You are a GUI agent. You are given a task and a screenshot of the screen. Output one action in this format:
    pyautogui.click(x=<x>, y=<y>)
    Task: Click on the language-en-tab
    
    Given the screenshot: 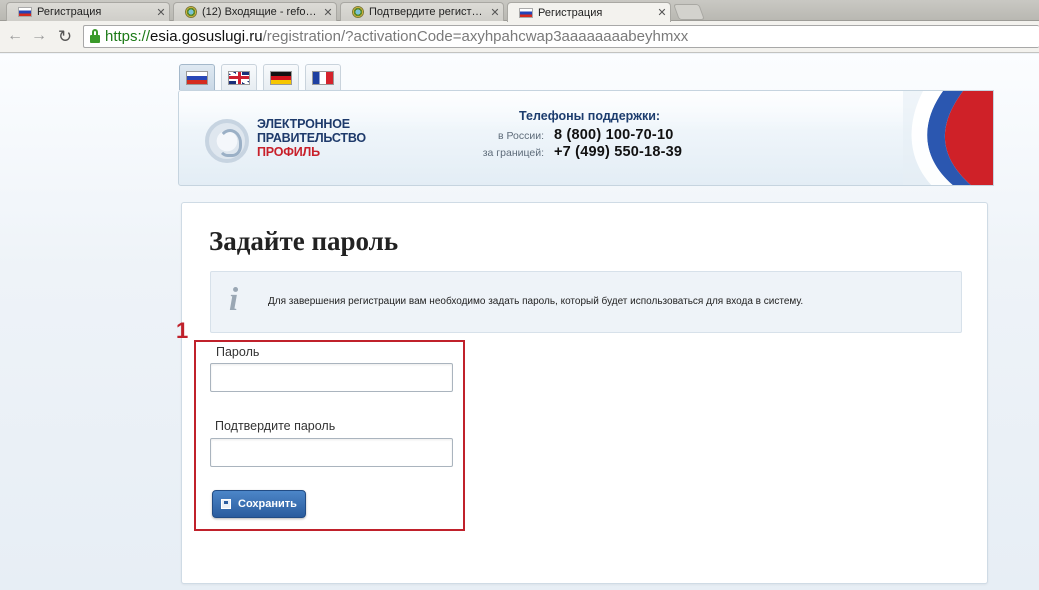 What is the action you would take?
    pyautogui.click(x=239, y=77)
    